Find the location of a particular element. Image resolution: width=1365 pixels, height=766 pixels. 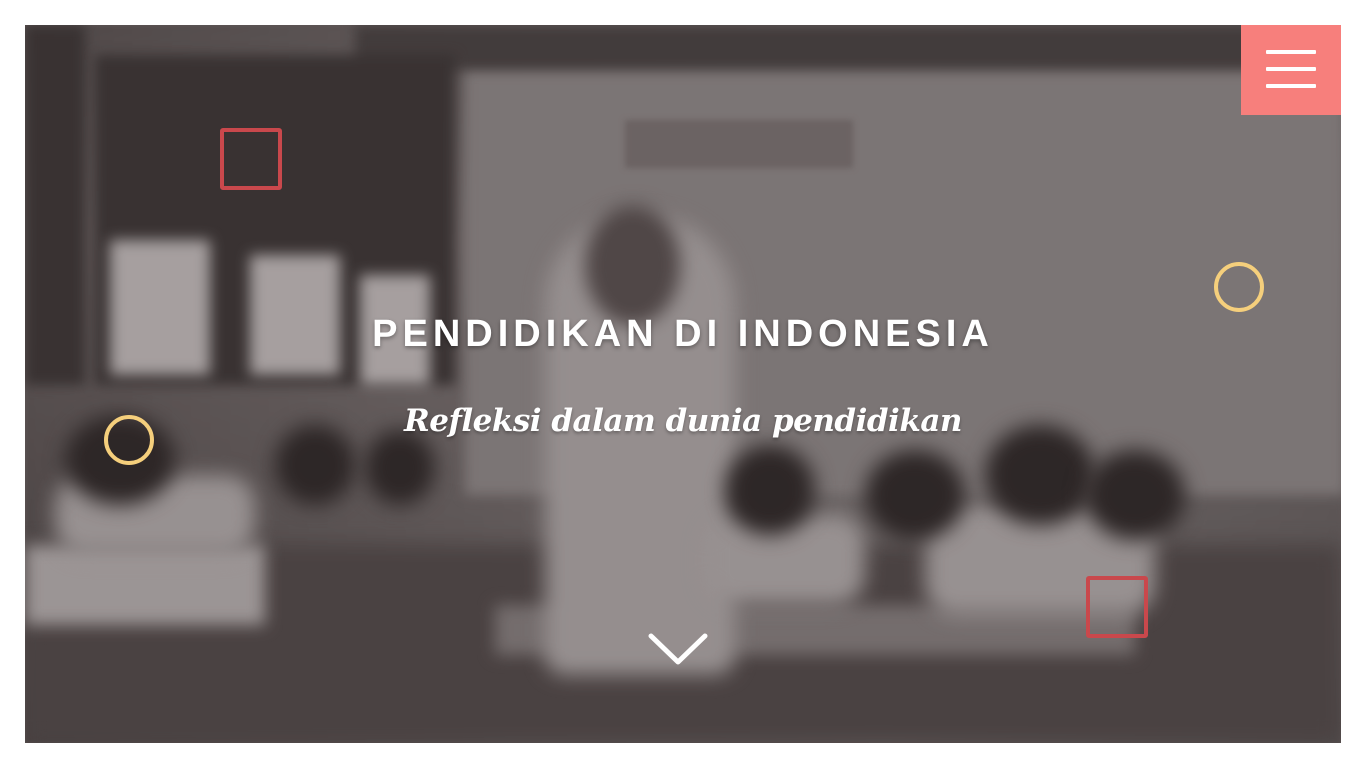

hero-subtitle: Refleksi dalam dunia pendidikan is located at coordinates (683, 421).